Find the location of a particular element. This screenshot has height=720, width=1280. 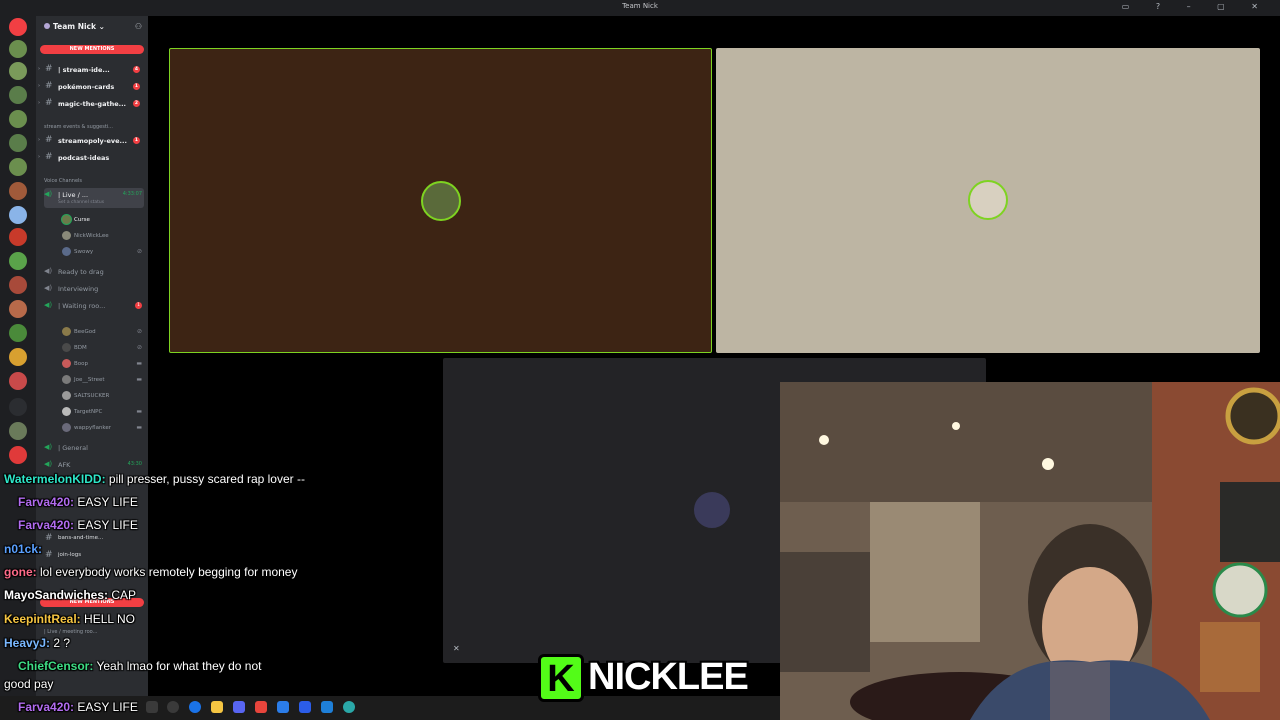

voice-user: NickWickLee is located at coordinates (103, 236).